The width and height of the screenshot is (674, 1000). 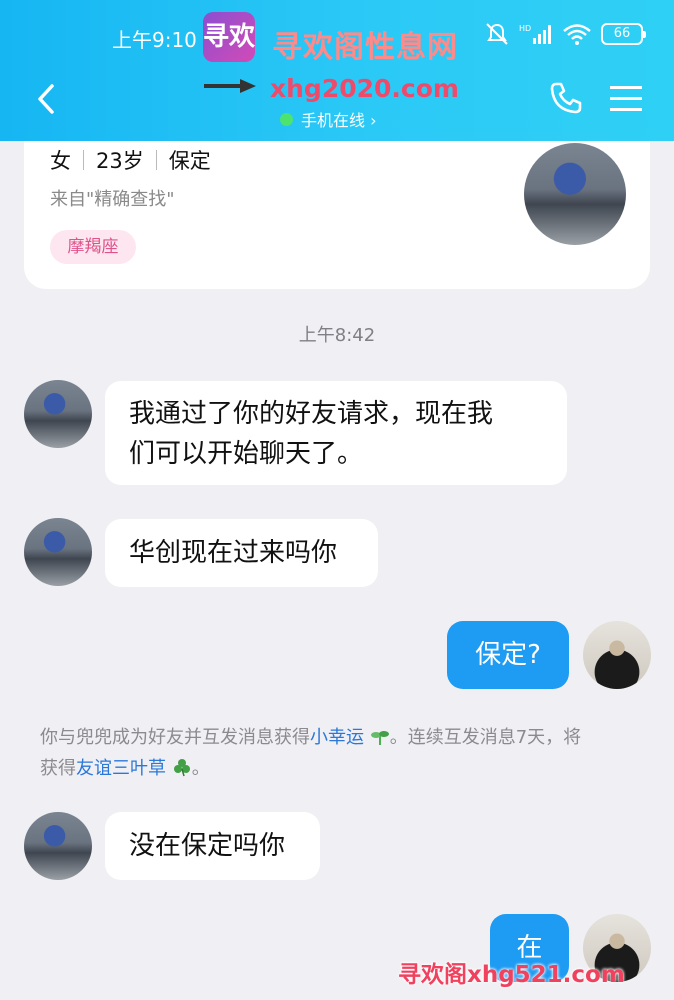 What do you see at coordinates (575, 194) in the screenshot?
I see `profile-avatar` at bounding box center [575, 194].